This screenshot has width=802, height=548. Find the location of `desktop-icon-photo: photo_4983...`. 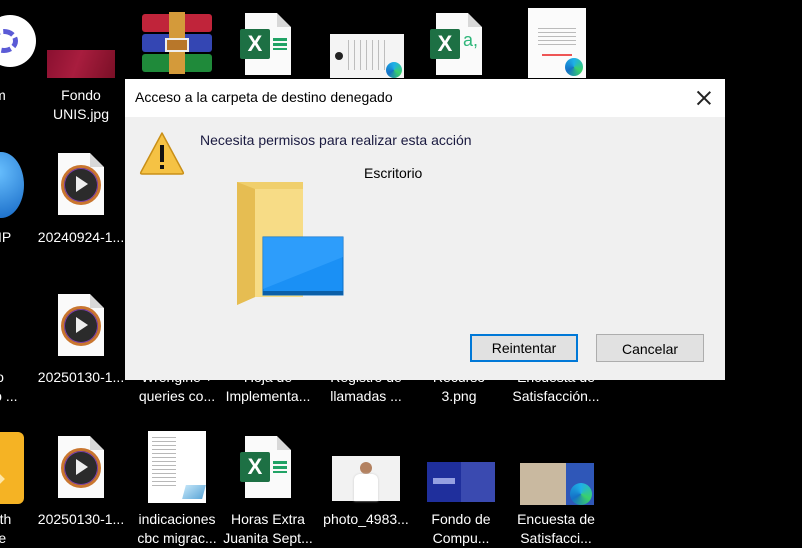

desktop-icon-photo: photo_4983... is located at coordinates (366, 481).